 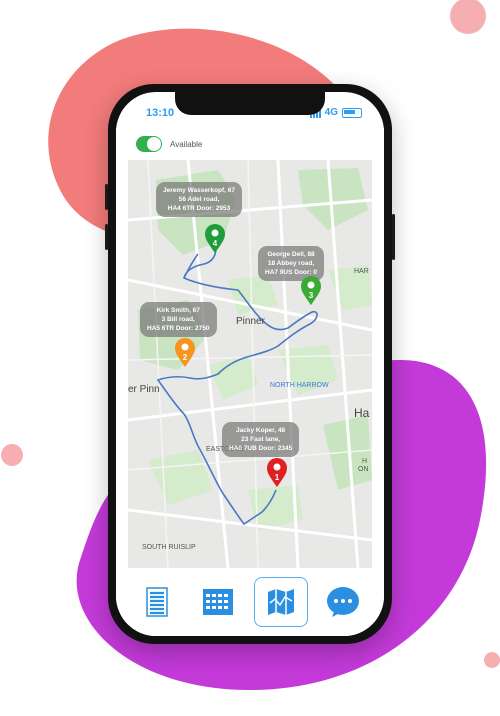 I want to click on place-harrow-partial: Ha, so click(x=362, y=413).